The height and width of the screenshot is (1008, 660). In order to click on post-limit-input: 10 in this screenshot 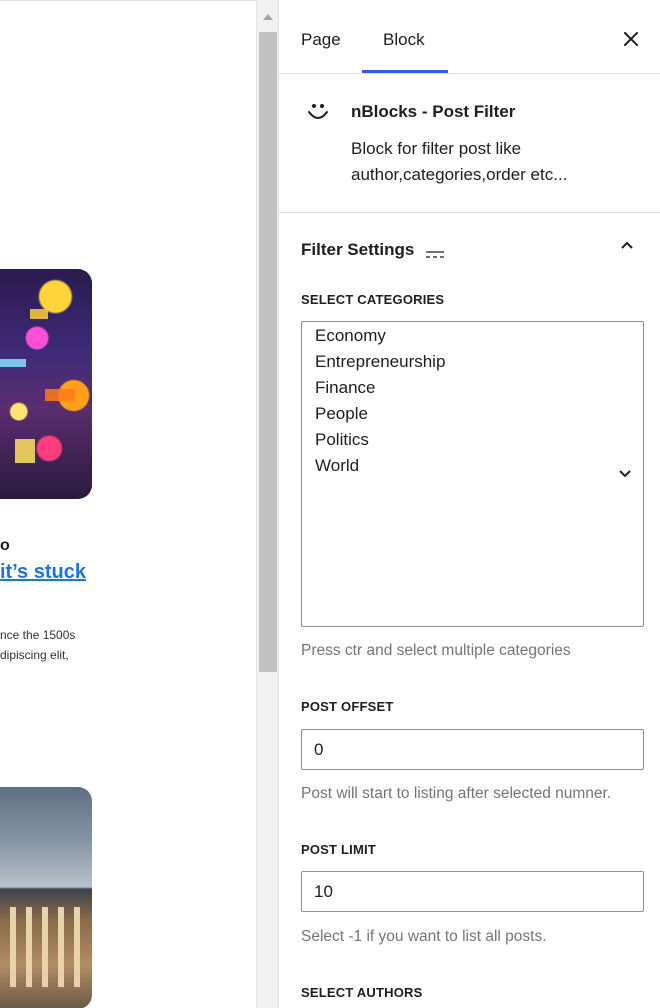, I will do `click(472, 891)`.